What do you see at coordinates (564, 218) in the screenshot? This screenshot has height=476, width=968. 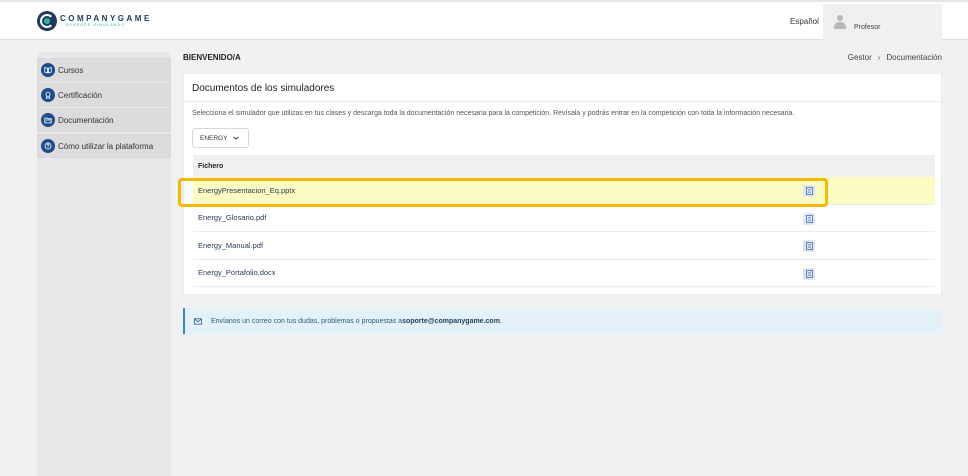 I see `table-row: Energy_Glosario.pdf` at bounding box center [564, 218].